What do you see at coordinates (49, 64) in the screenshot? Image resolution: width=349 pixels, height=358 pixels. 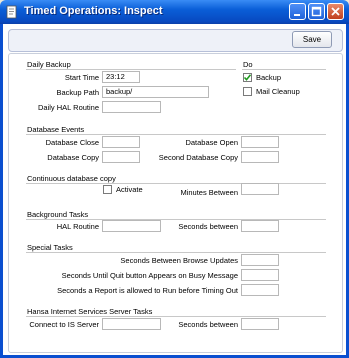 I see `daily-backup-heading: Daily Backup` at bounding box center [49, 64].